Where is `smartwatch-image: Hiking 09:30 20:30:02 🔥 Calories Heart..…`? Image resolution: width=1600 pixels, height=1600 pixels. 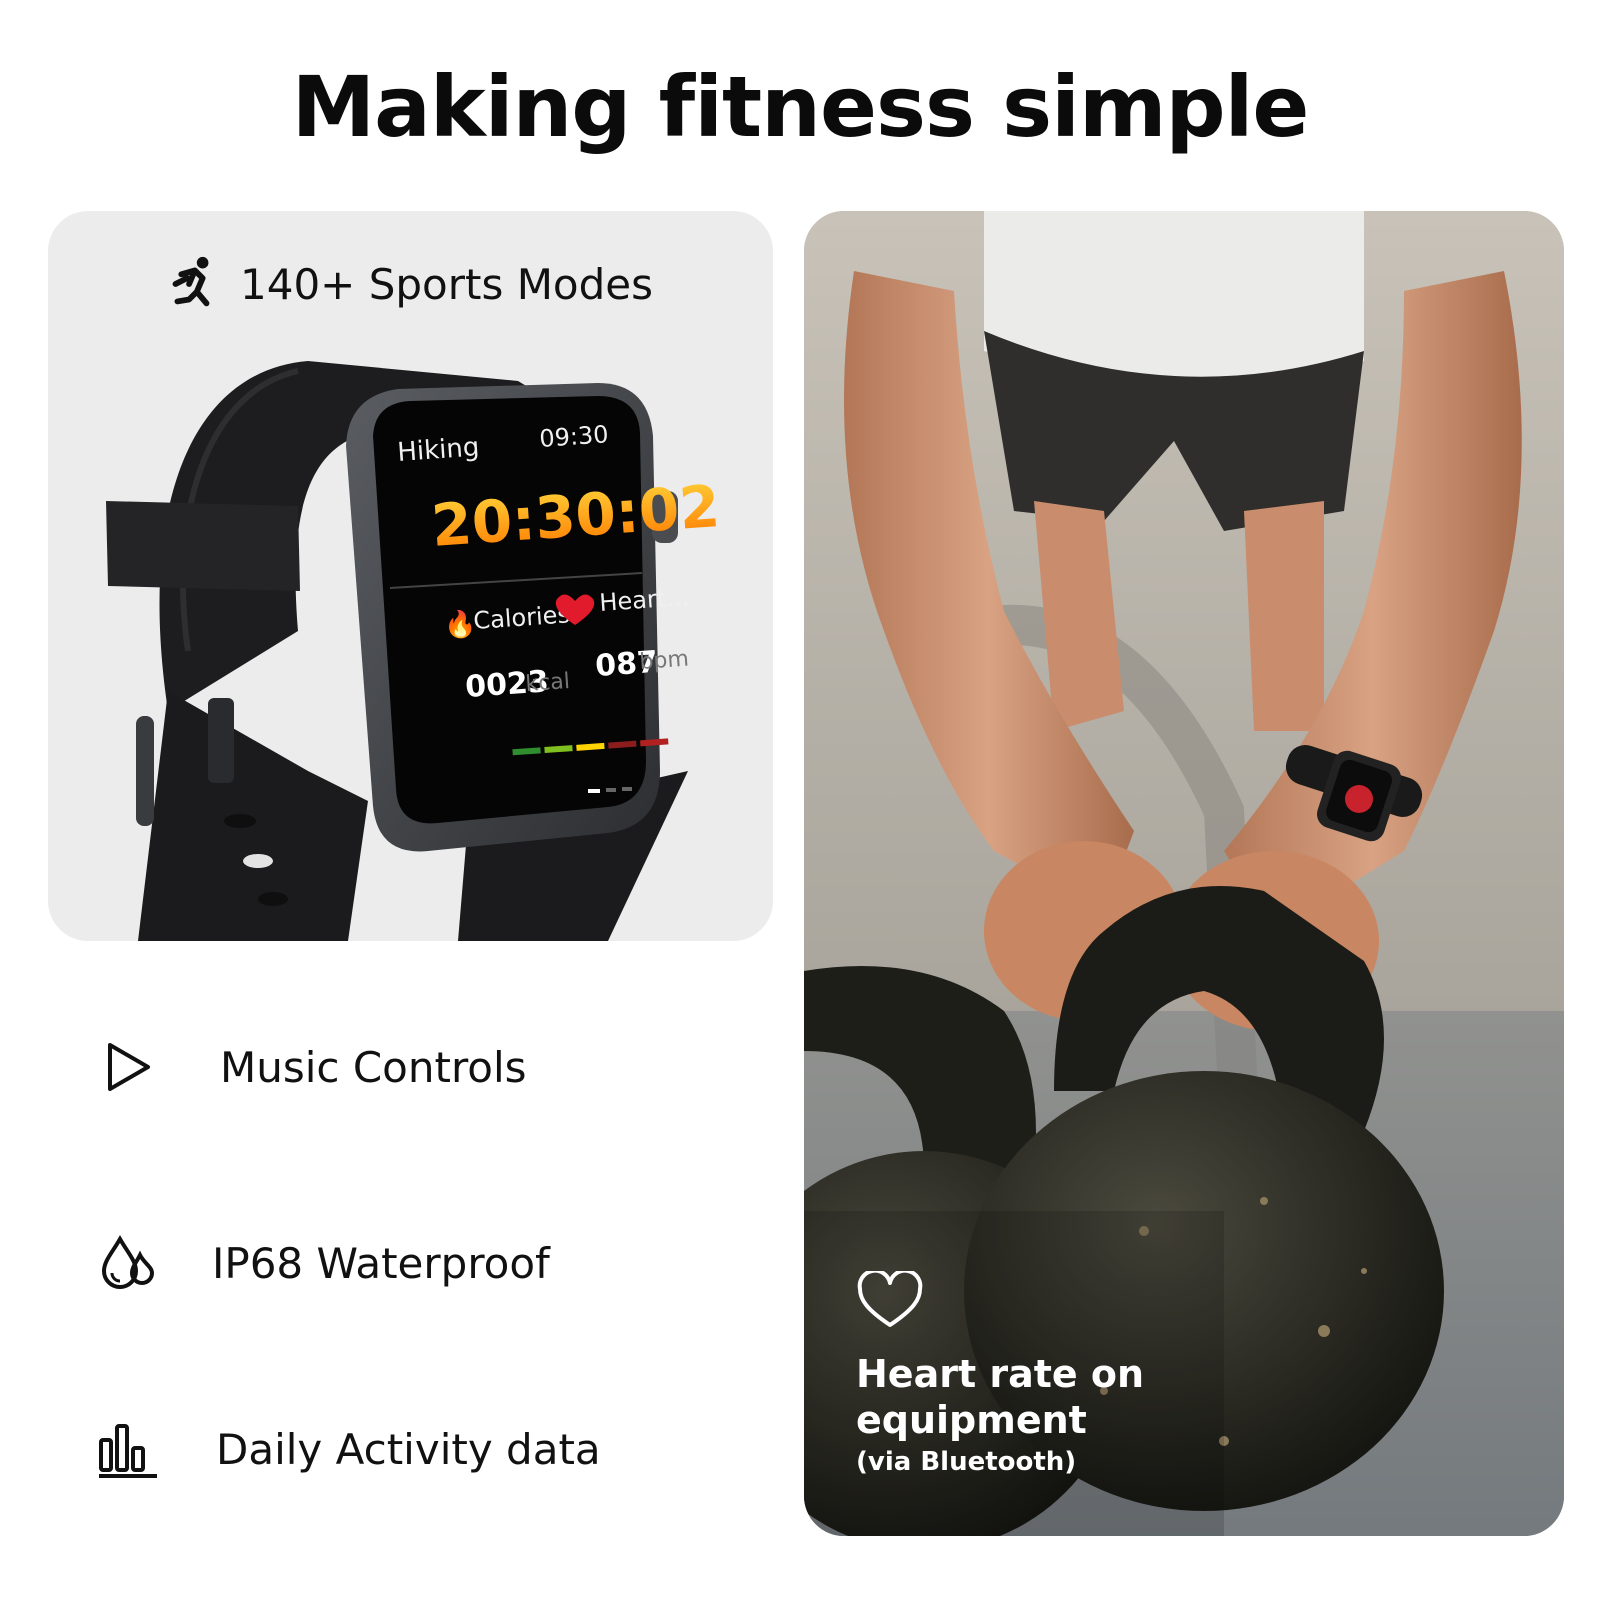 smartwatch-image: Hiking 09:30 20:30:02 🔥 Calories Heart..… is located at coordinates (414, 651).